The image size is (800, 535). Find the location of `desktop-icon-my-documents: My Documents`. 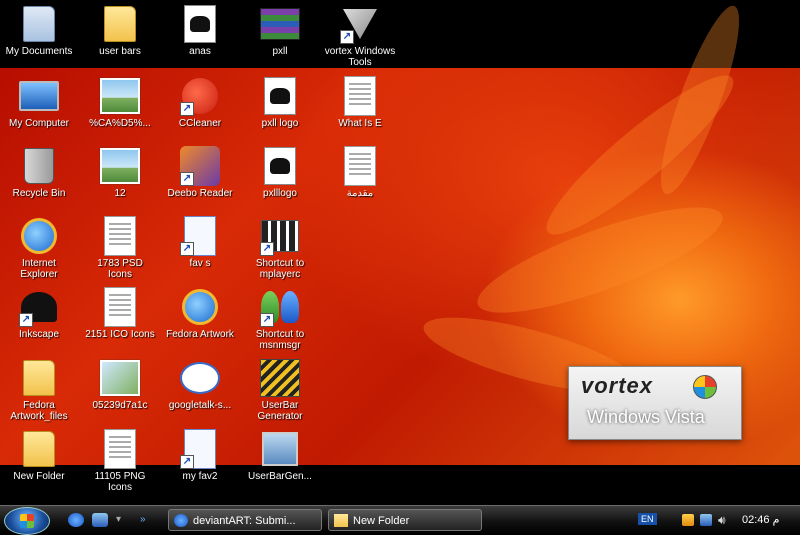

desktop-icon-my-documents: My Documents is located at coordinates (39, 30).